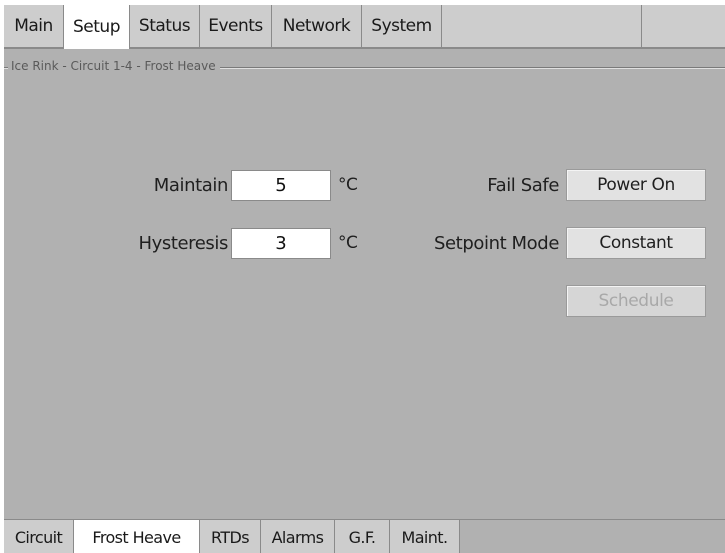 Image resolution: width=725 pixels, height=553 pixels. Describe the element at coordinates (236, 26) in the screenshot. I see `tab-events: Events` at that location.